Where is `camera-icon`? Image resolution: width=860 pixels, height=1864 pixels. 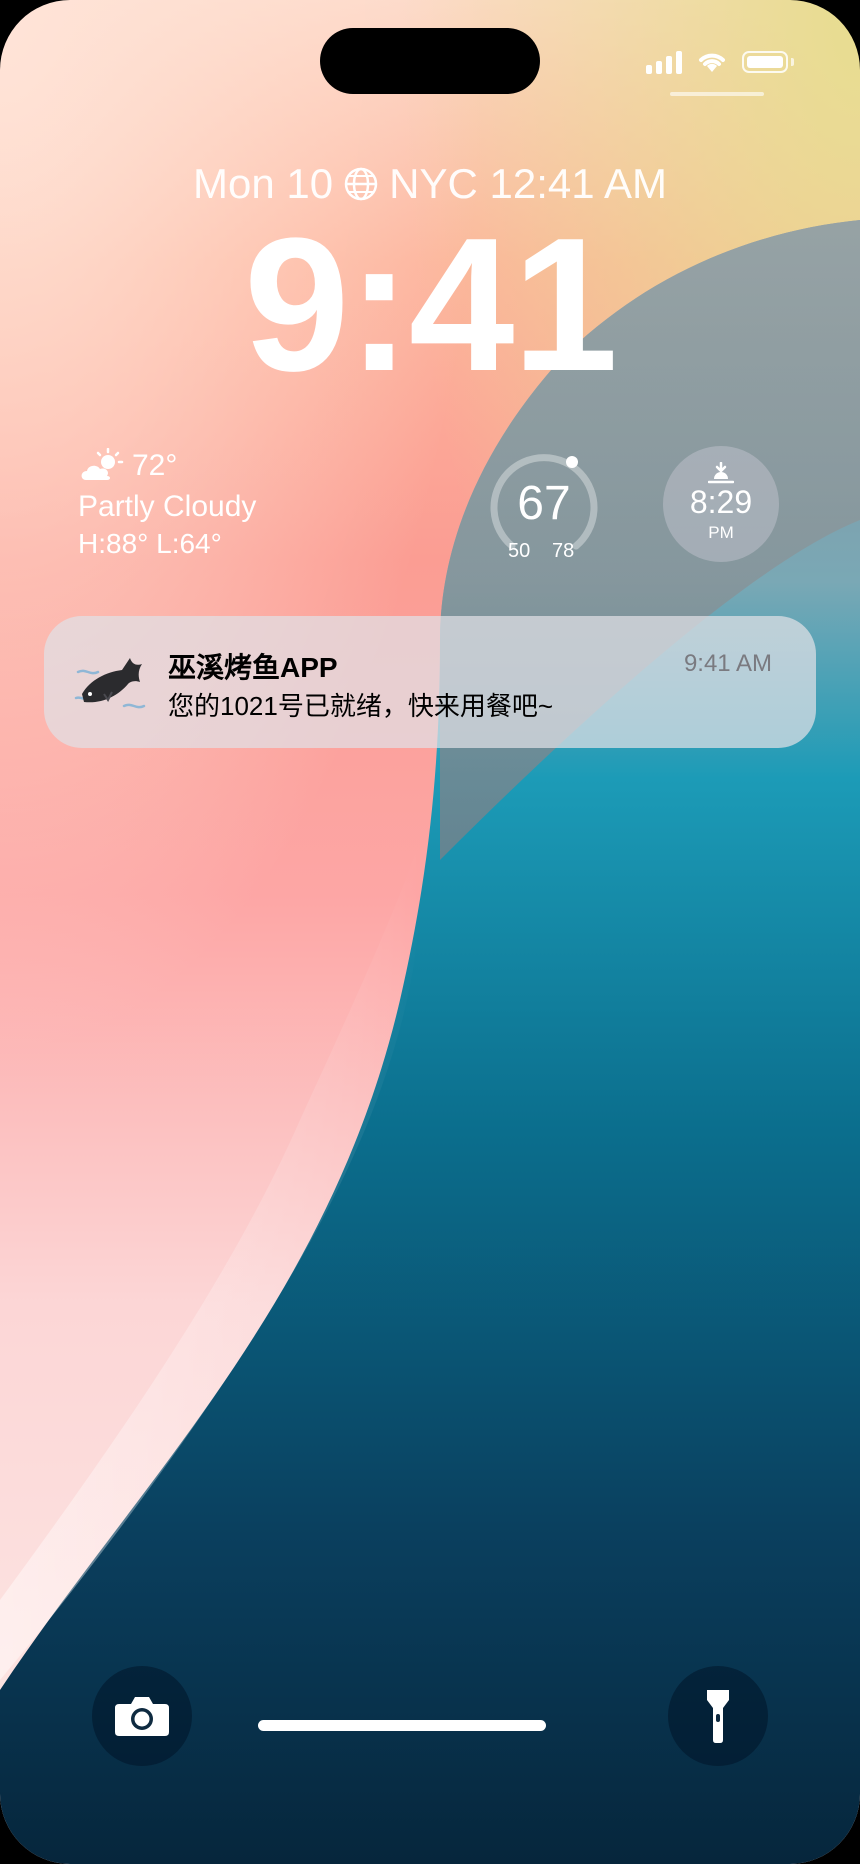 camera-icon is located at coordinates (142, 1716).